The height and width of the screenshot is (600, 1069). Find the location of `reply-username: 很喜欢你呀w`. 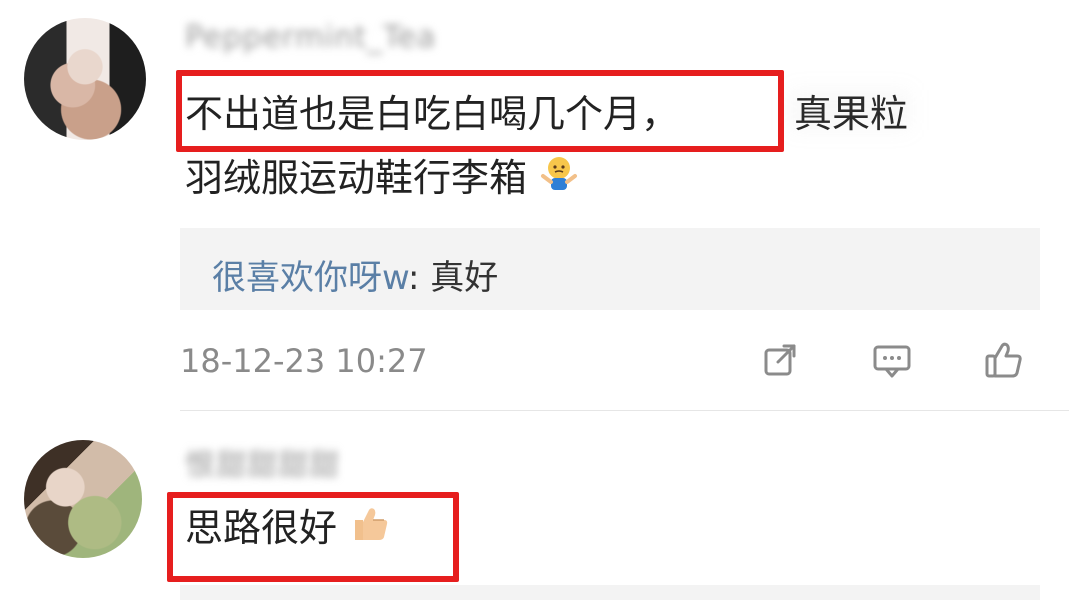

reply-username: 很喜欢你呀w is located at coordinates (310, 278).